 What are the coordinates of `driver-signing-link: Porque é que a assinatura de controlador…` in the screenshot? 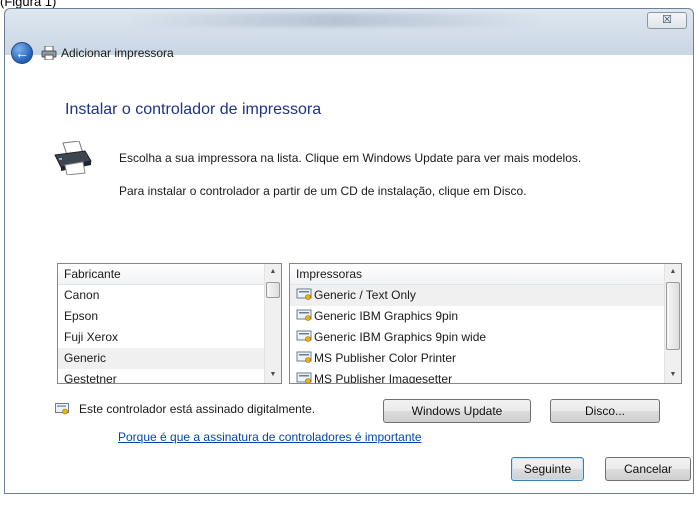 It's located at (270, 437).